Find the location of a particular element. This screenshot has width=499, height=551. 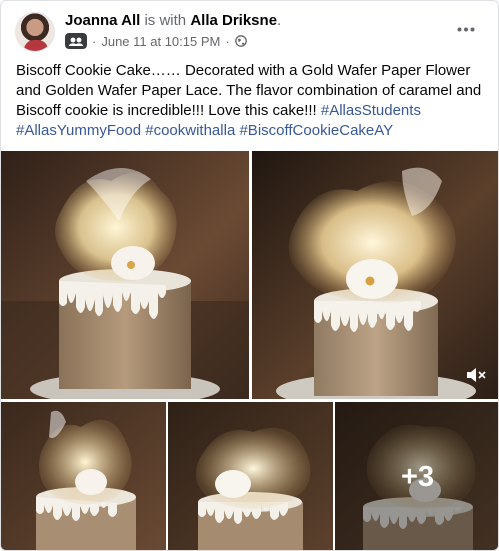

ellipsis-icon is located at coordinates (466, 29).